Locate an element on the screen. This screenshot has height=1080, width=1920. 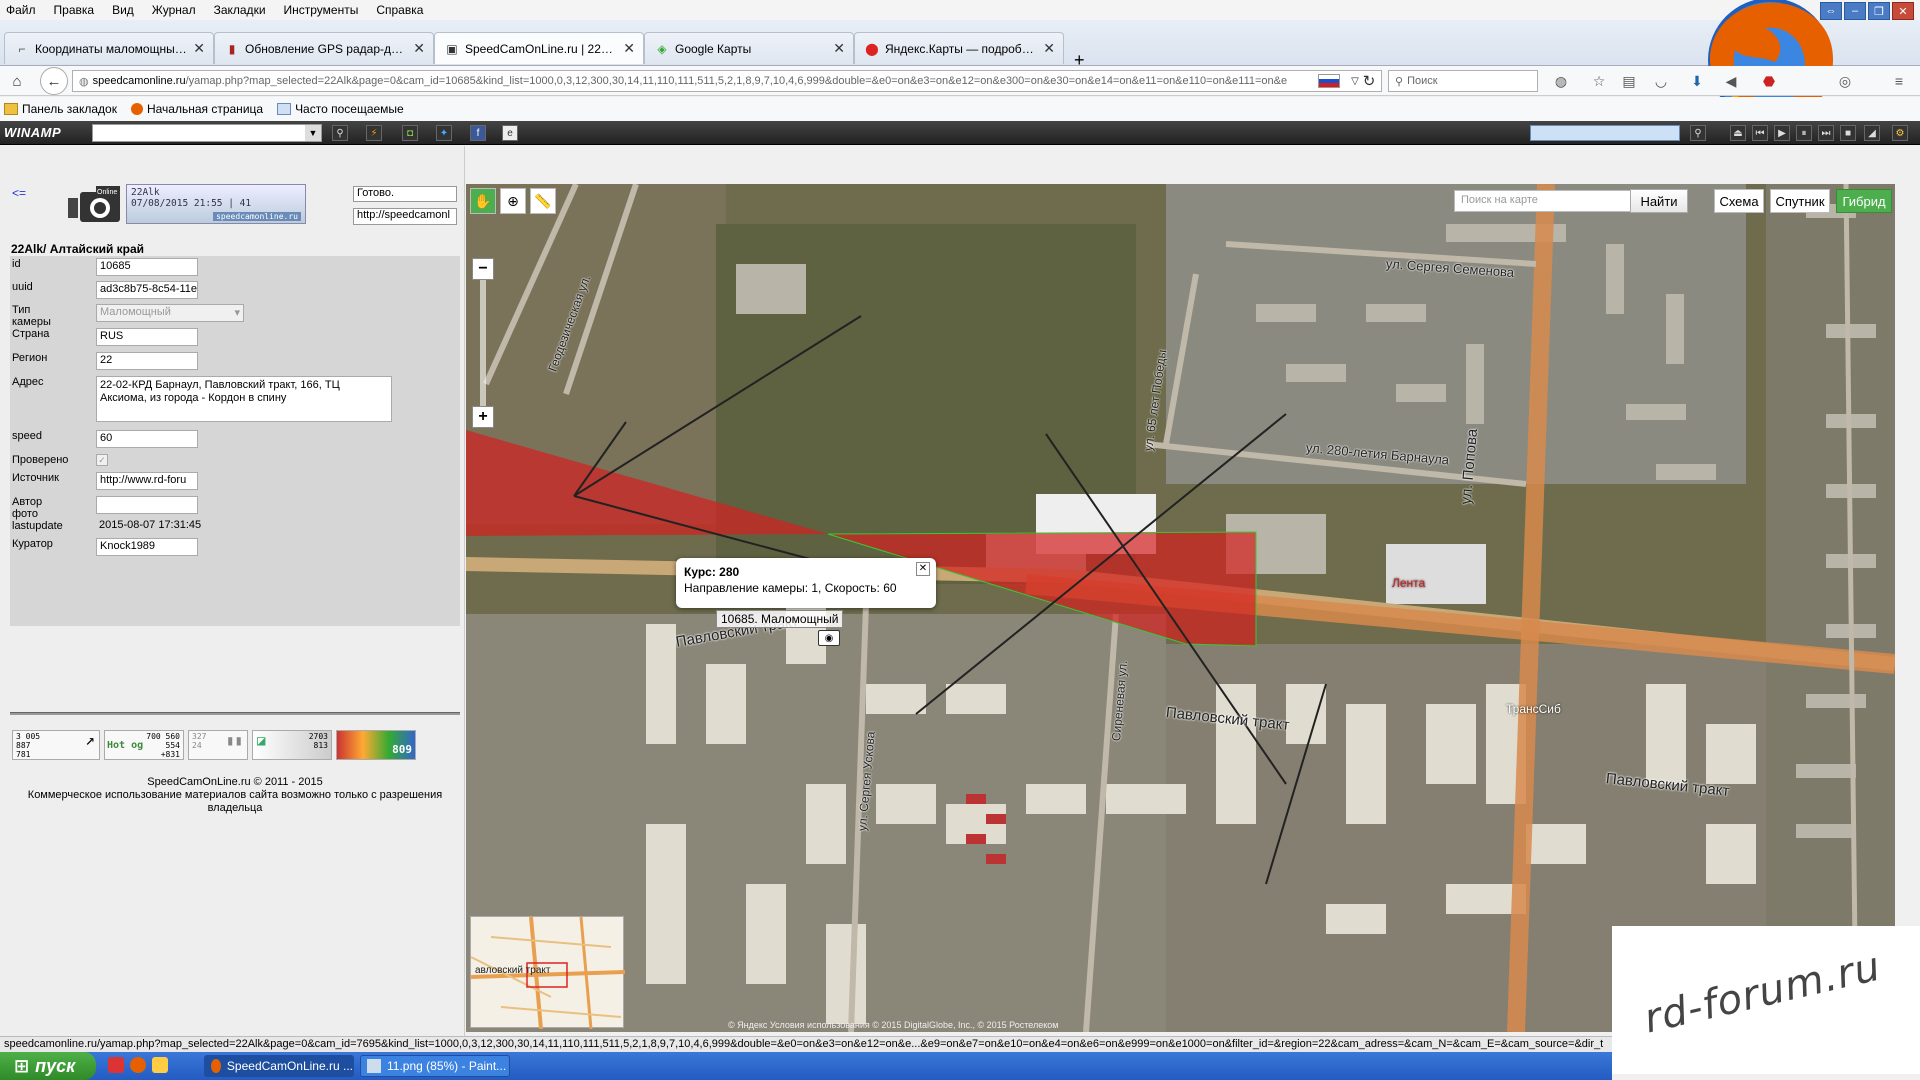
id-field: 10685 is located at coordinates (147, 267).